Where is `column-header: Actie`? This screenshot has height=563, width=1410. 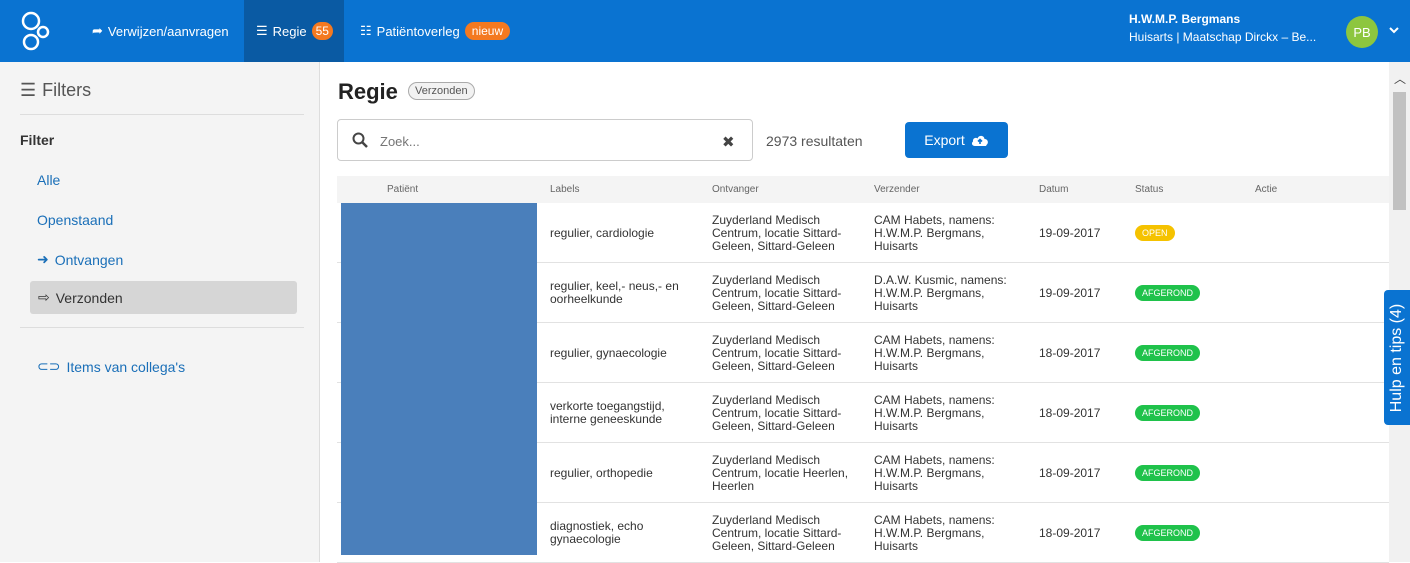 column-header: Actie is located at coordinates (1266, 189).